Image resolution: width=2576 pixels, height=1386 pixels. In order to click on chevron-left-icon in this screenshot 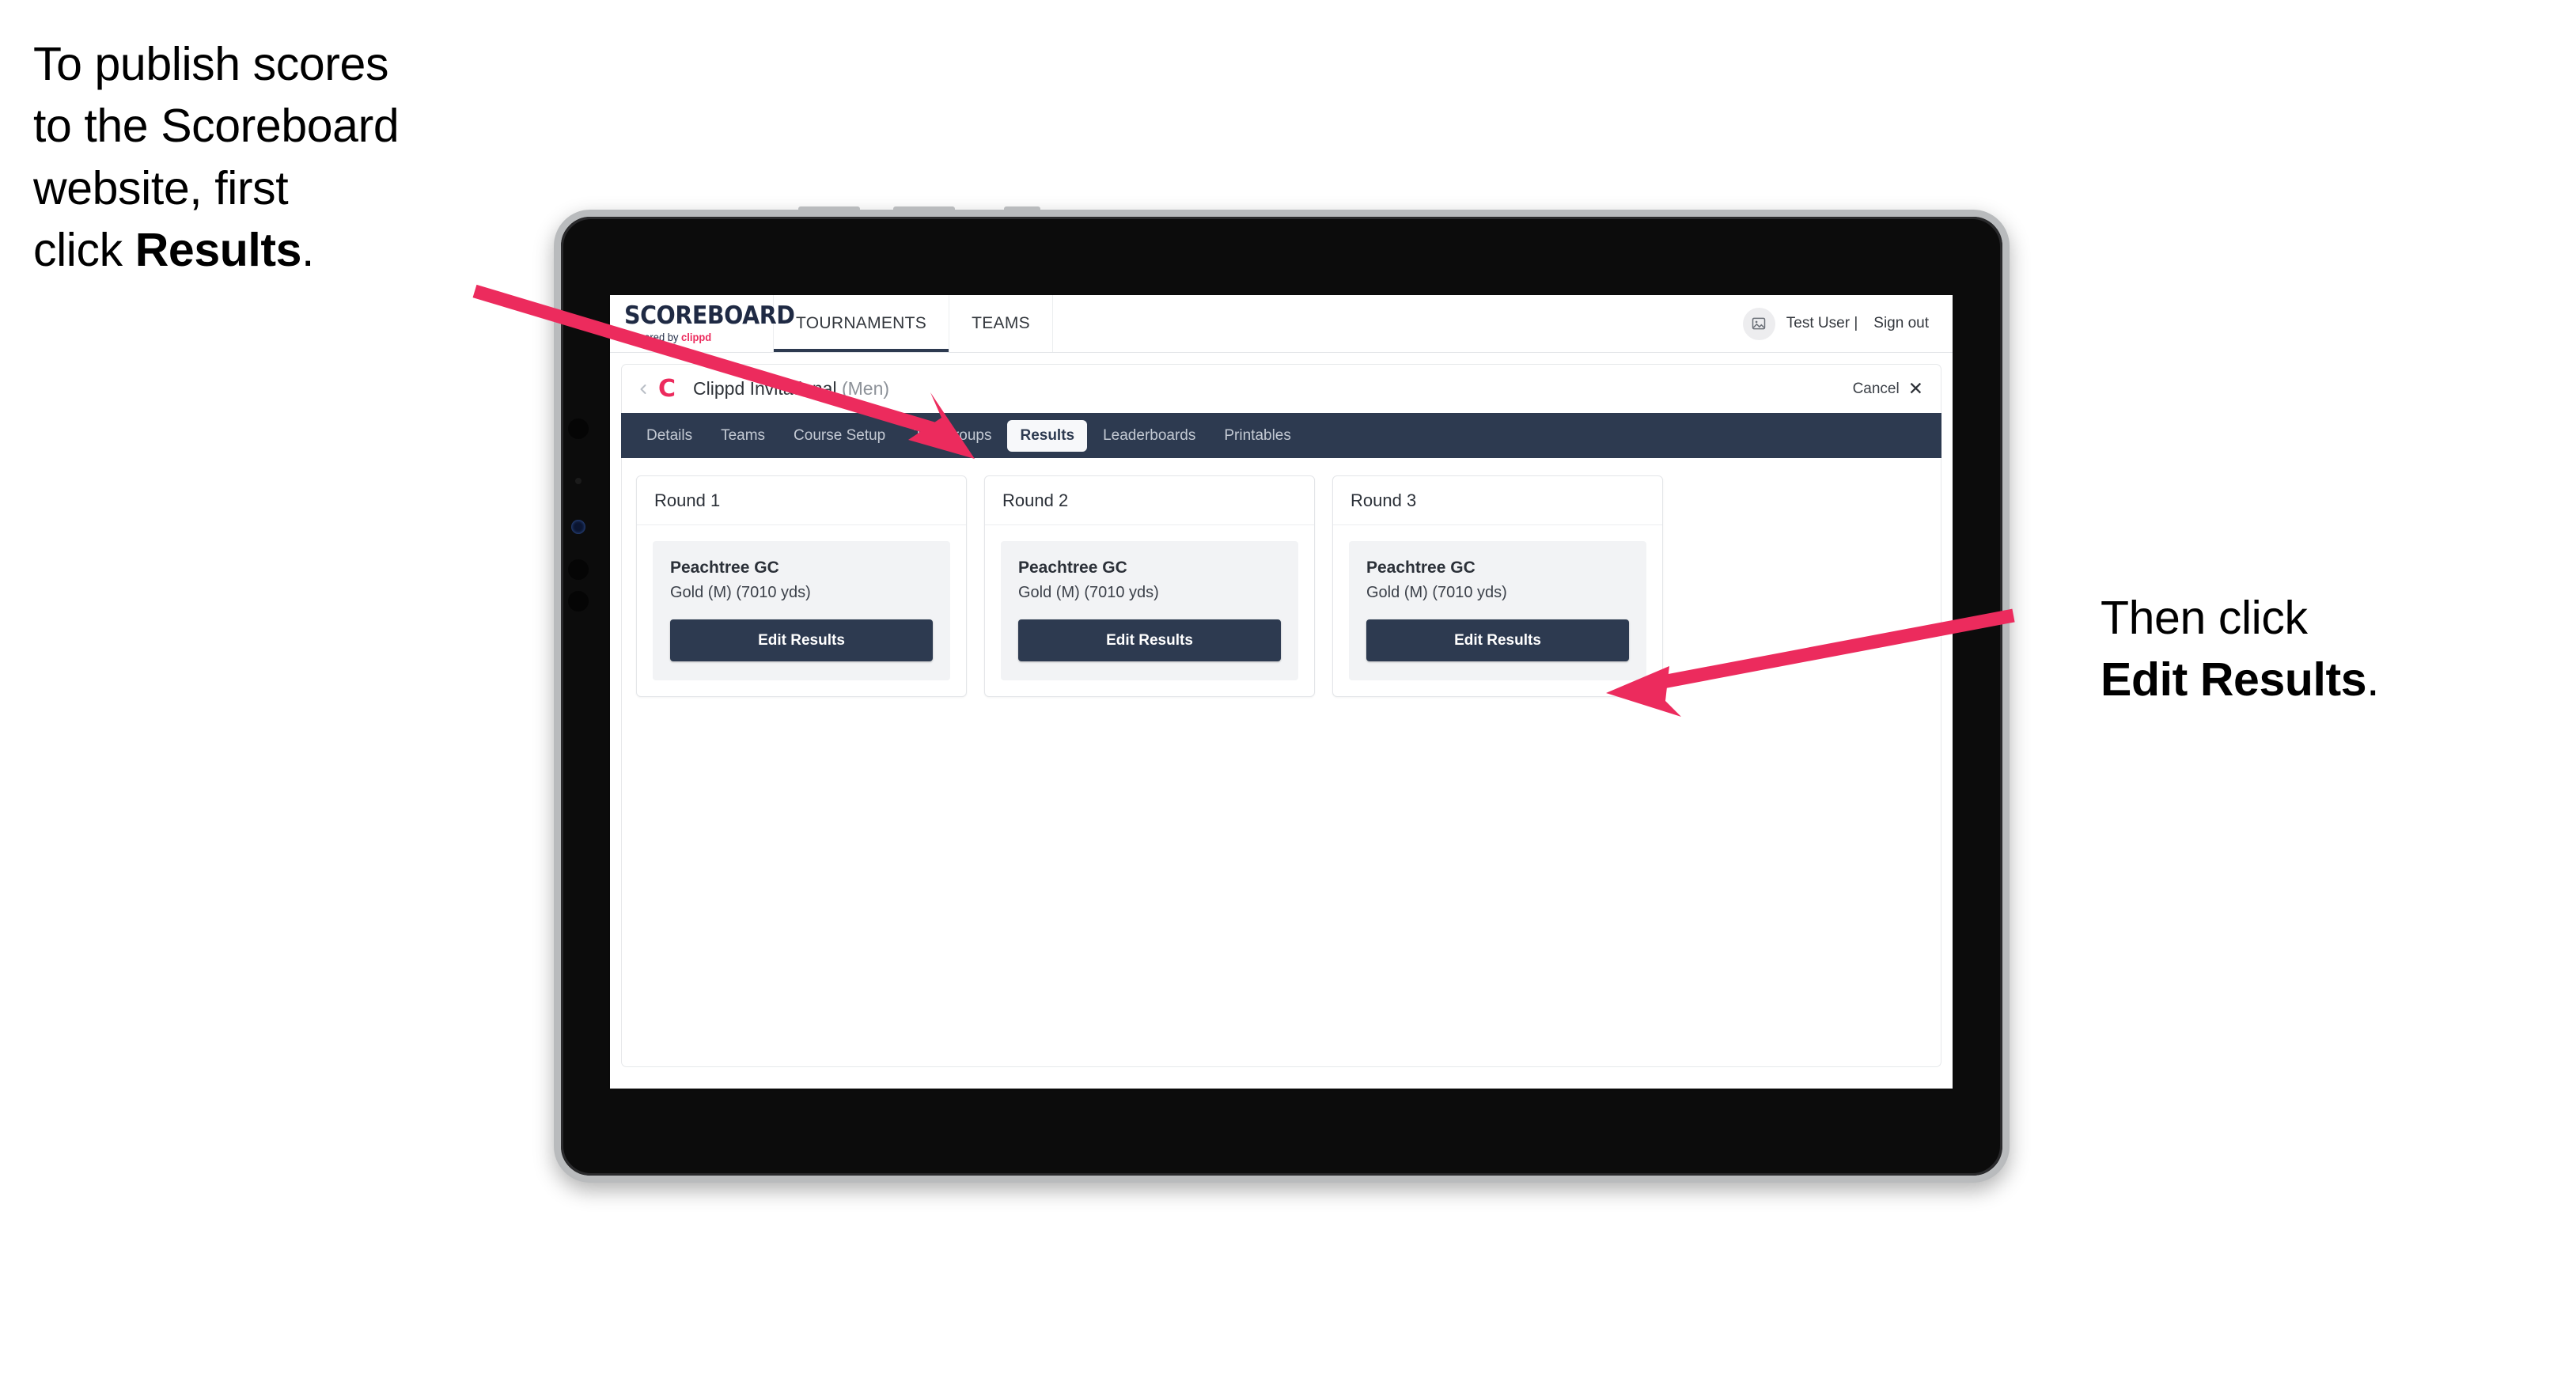, I will do `click(643, 389)`.